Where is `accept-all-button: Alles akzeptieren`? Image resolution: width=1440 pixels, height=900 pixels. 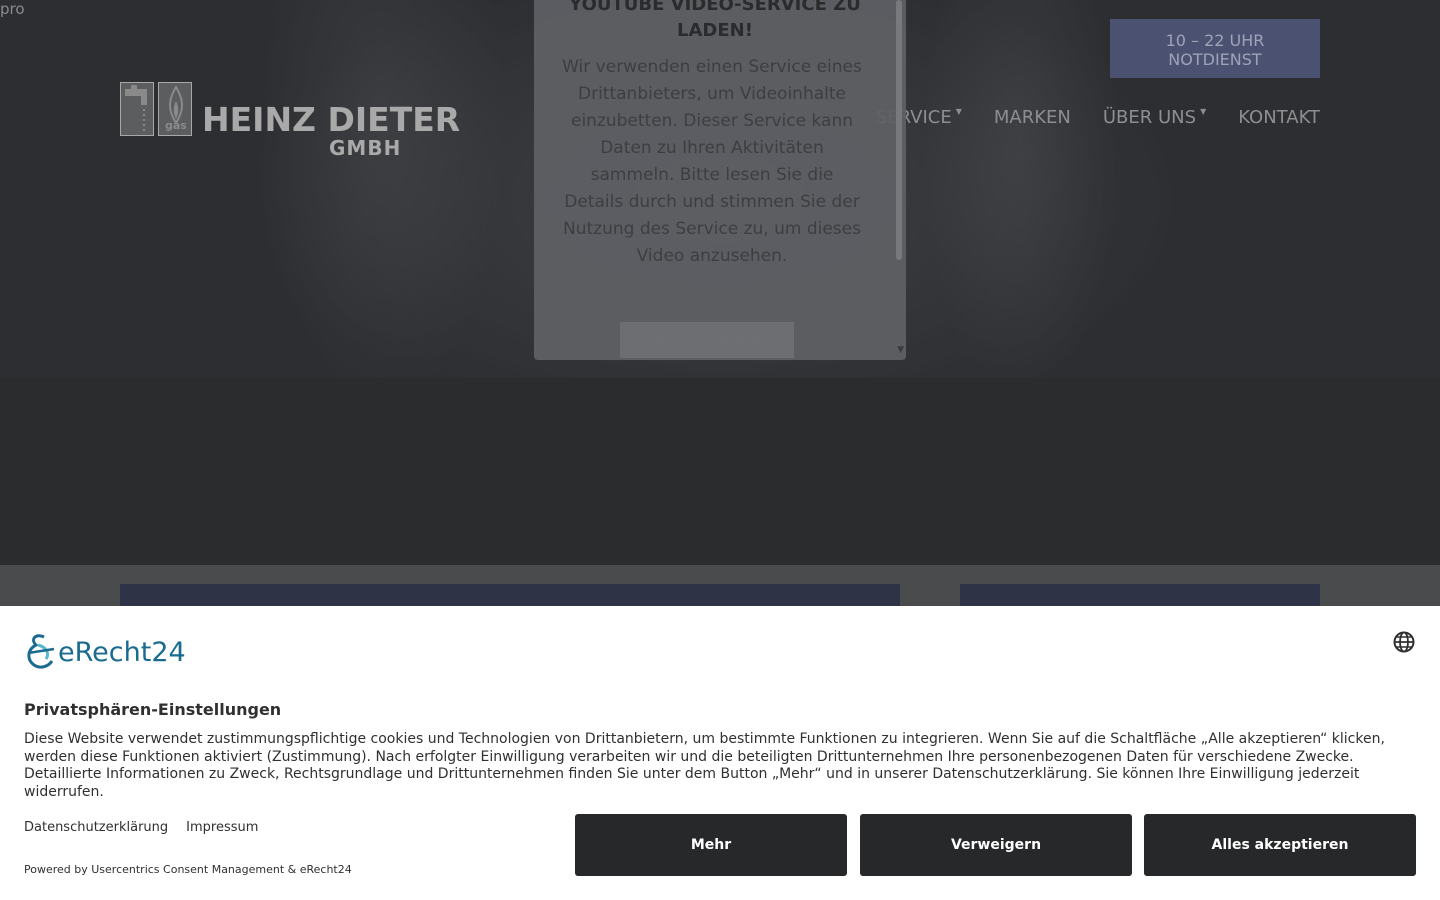 accept-all-button: Alles akzeptieren is located at coordinates (1280, 845).